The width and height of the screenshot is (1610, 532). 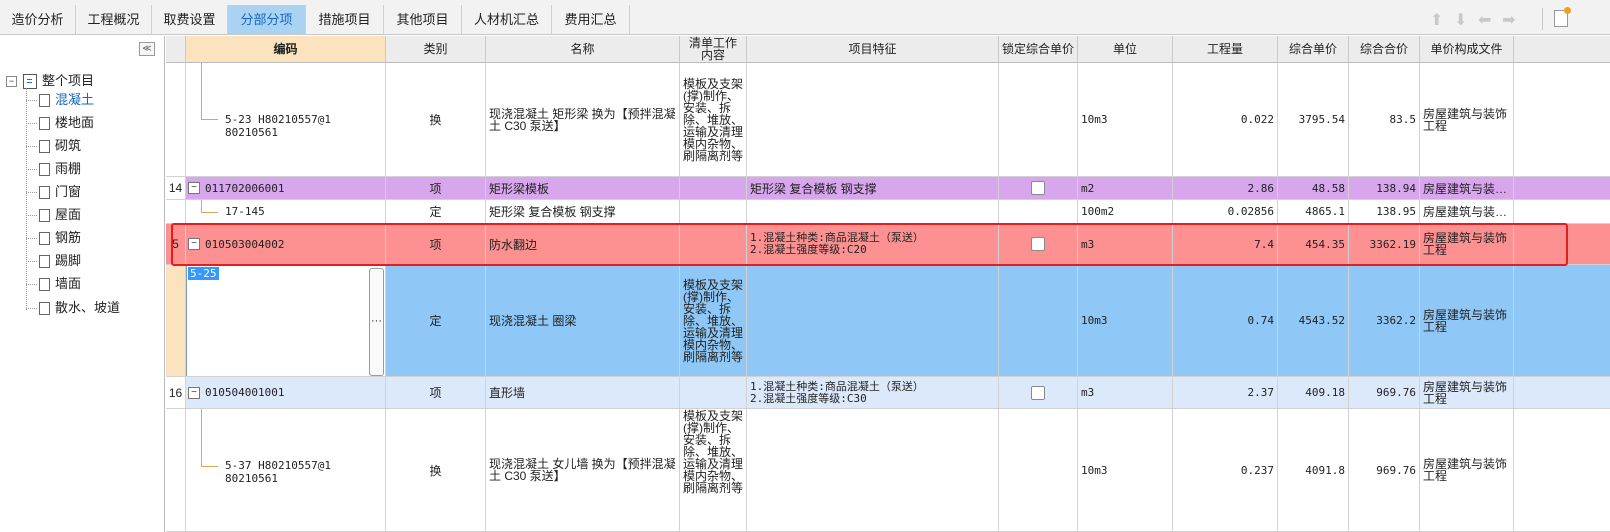 I want to click on header-quantity: 工程量, so click(x=1225, y=49).